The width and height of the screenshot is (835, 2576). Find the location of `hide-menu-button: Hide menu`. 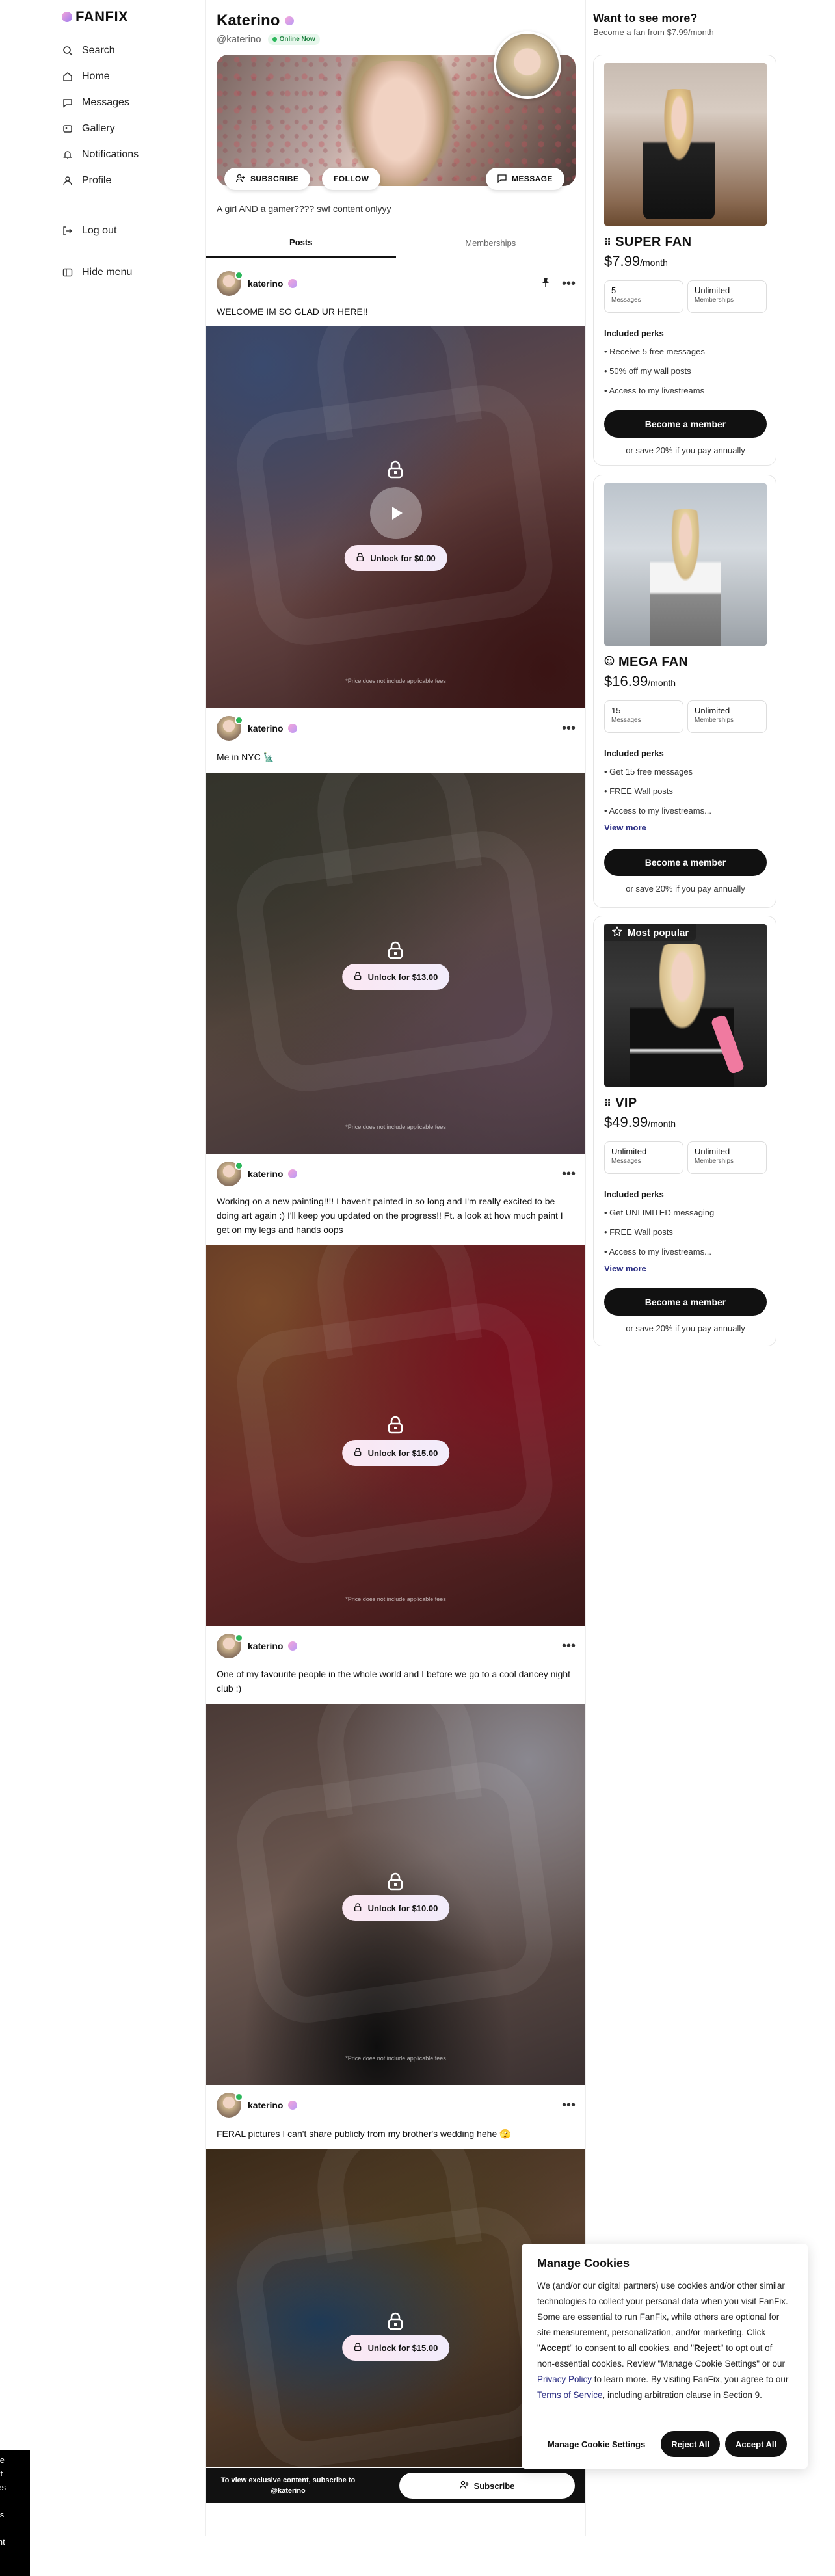

hide-menu-button: Hide menu is located at coordinates (97, 272).